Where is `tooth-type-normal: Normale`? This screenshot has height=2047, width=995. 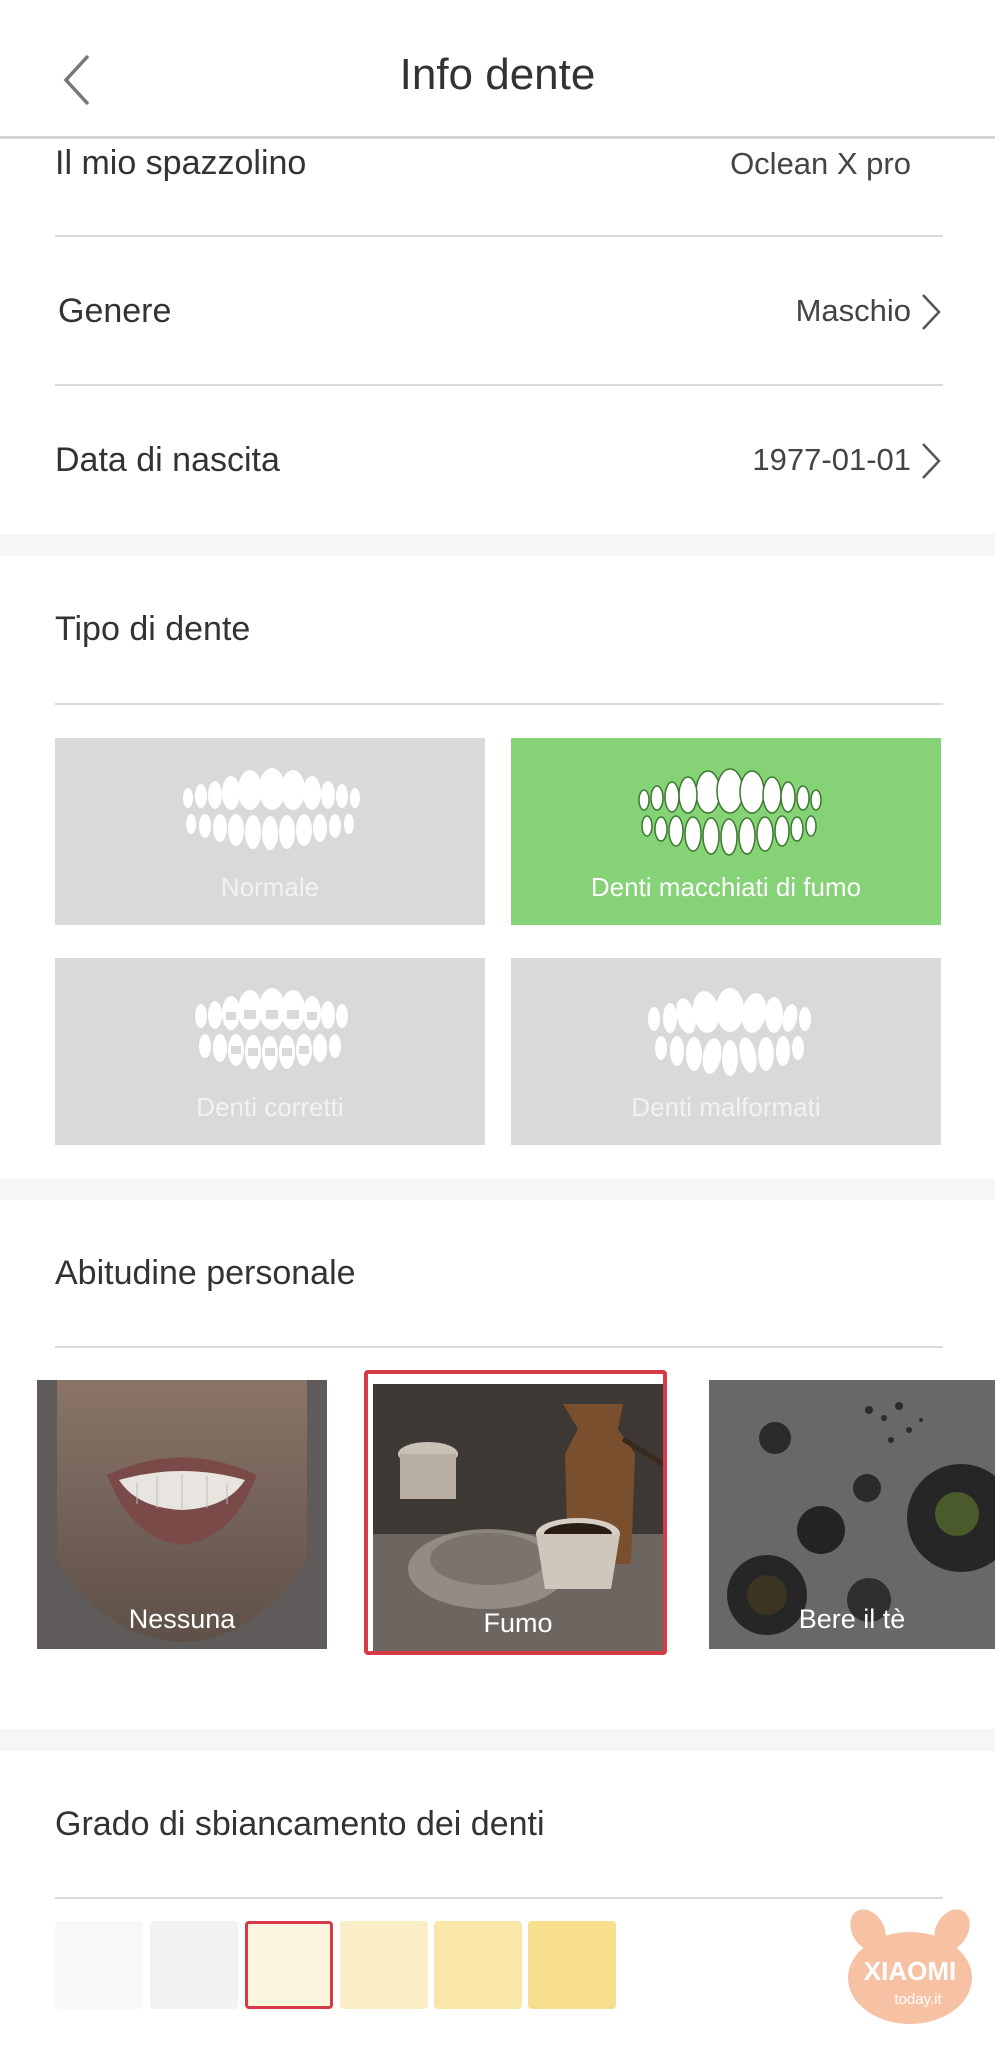
tooth-type-normal: Normale is located at coordinates (270, 831).